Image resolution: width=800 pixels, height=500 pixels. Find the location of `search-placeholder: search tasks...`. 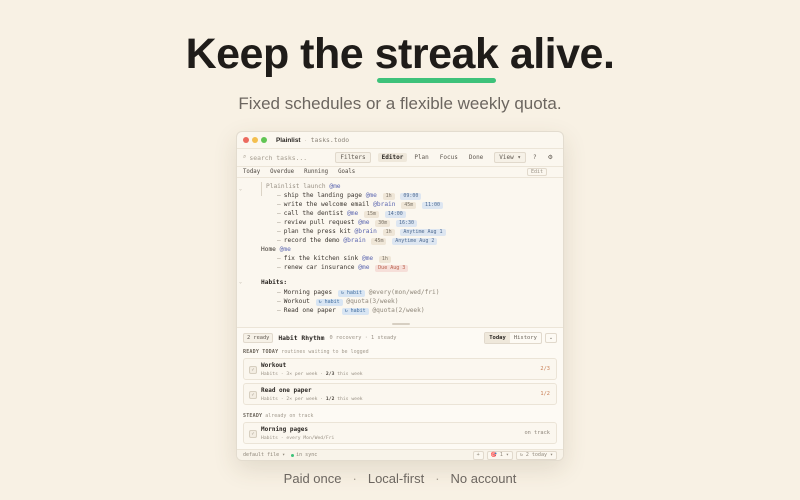

search-placeholder: search tasks... is located at coordinates (278, 157).